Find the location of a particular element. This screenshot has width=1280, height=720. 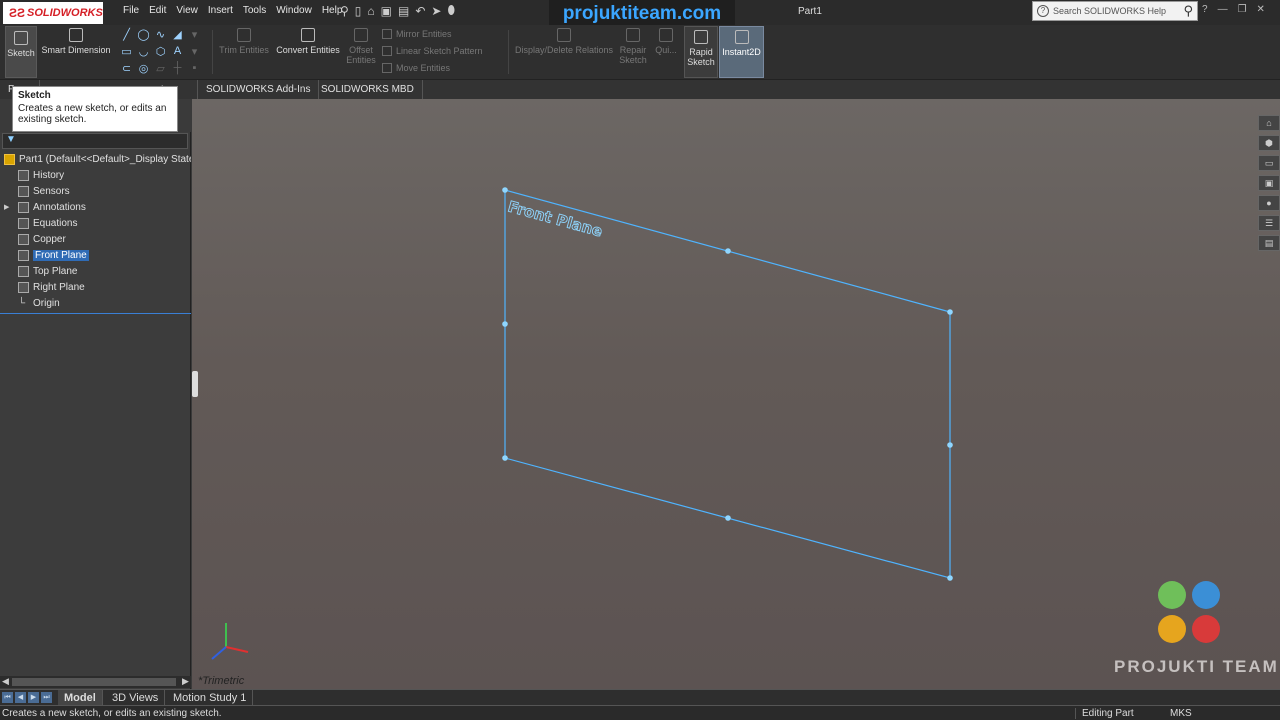

expand-arrow-icon: ▶ is located at coordinates (6, 207).